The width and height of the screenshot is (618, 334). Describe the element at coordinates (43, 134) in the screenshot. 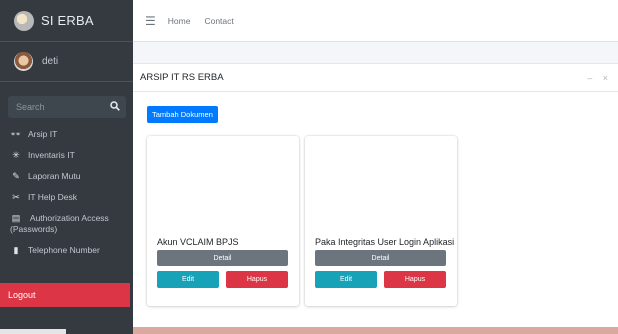

I see `sidebar-item-label: Arsip IT` at that location.